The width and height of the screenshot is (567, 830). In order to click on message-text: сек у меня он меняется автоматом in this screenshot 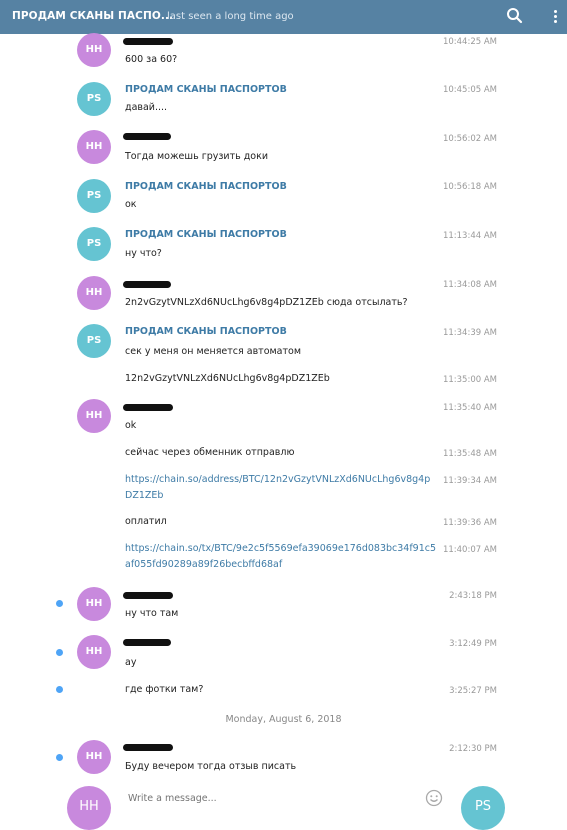, I will do `click(213, 351)`.